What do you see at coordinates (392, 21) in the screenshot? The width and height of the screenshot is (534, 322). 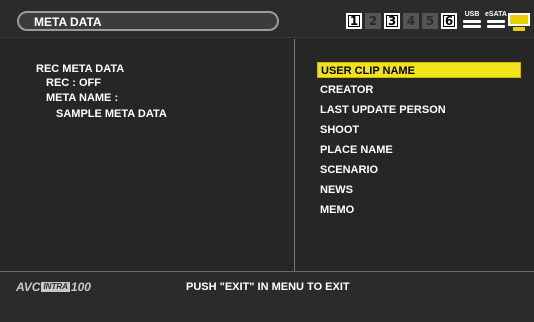 I see `slot-3-indicator: 3` at bounding box center [392, 21].